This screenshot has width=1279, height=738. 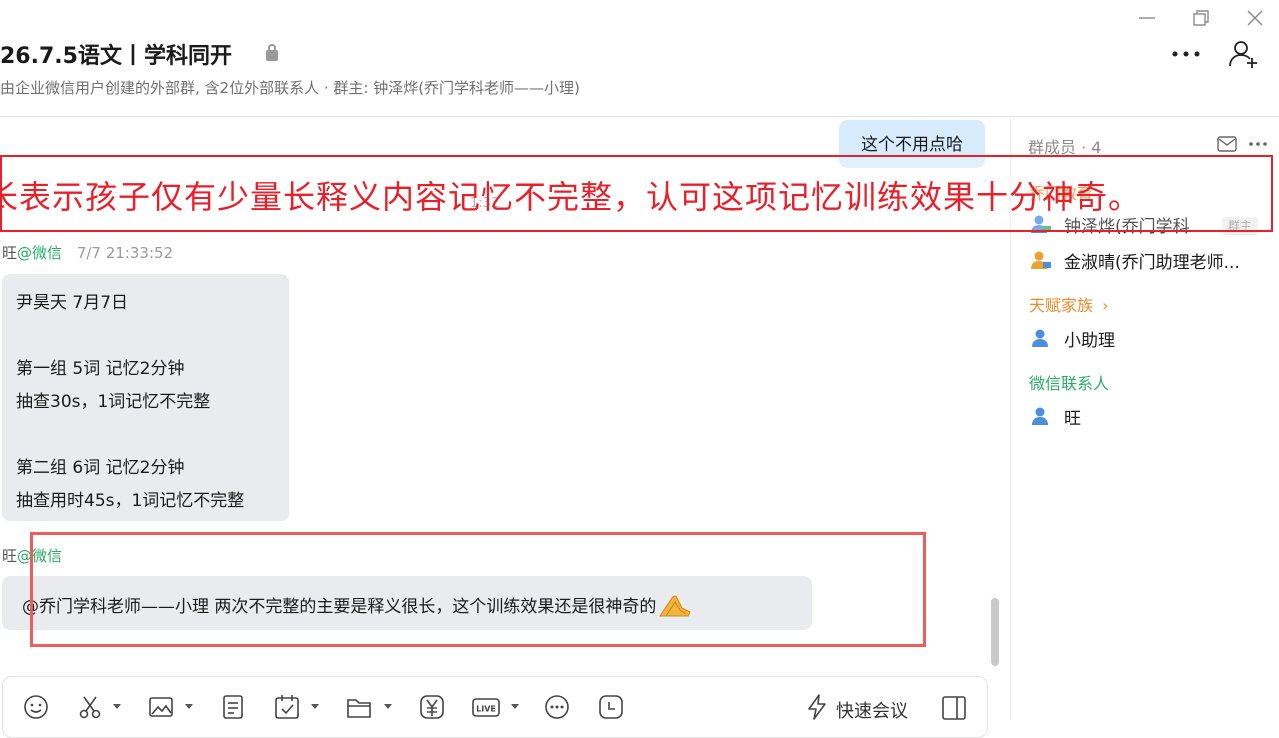 I want to click on clock-icon, so click(x=611, y=707).